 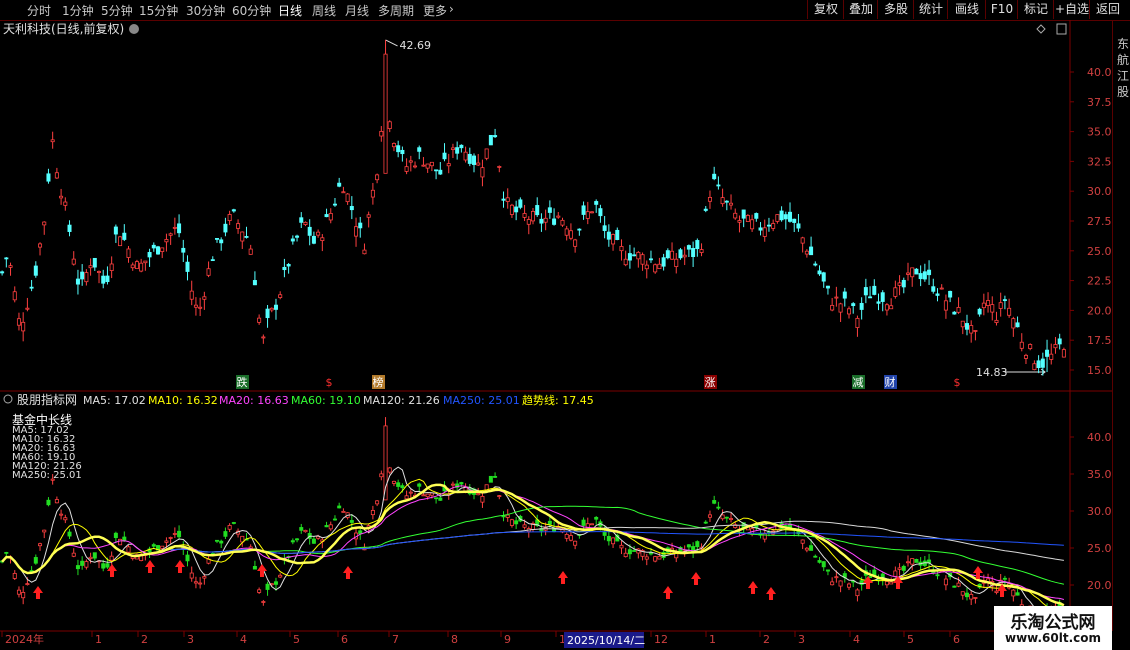 What do you see at coordinates (251, 10) in the screenshot?
I see `period-tab-5: 60分钟` at bounding box center [251, 10].